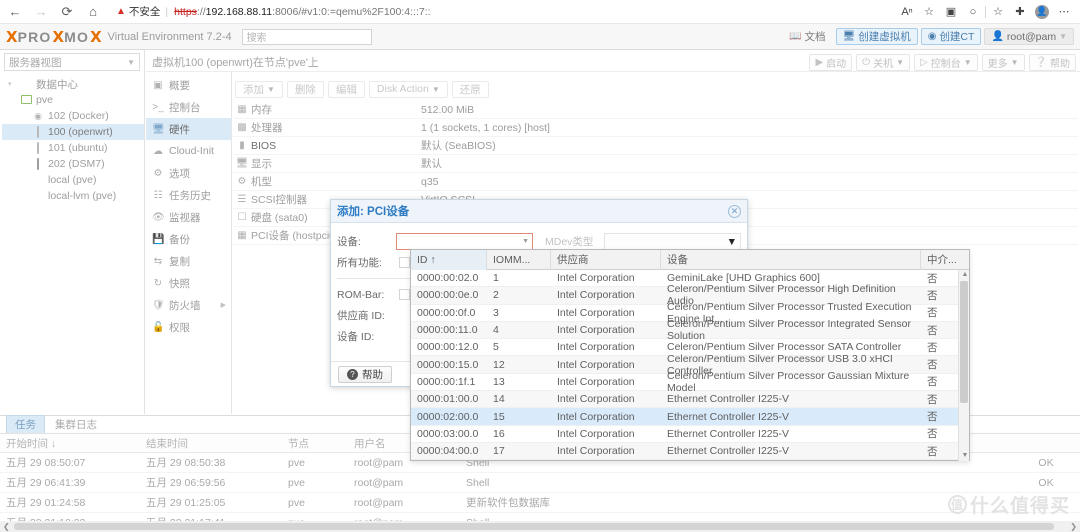  Describe the element at coordinates (315, 443) in the screenshot. I see `column-node: 节点` at that location.